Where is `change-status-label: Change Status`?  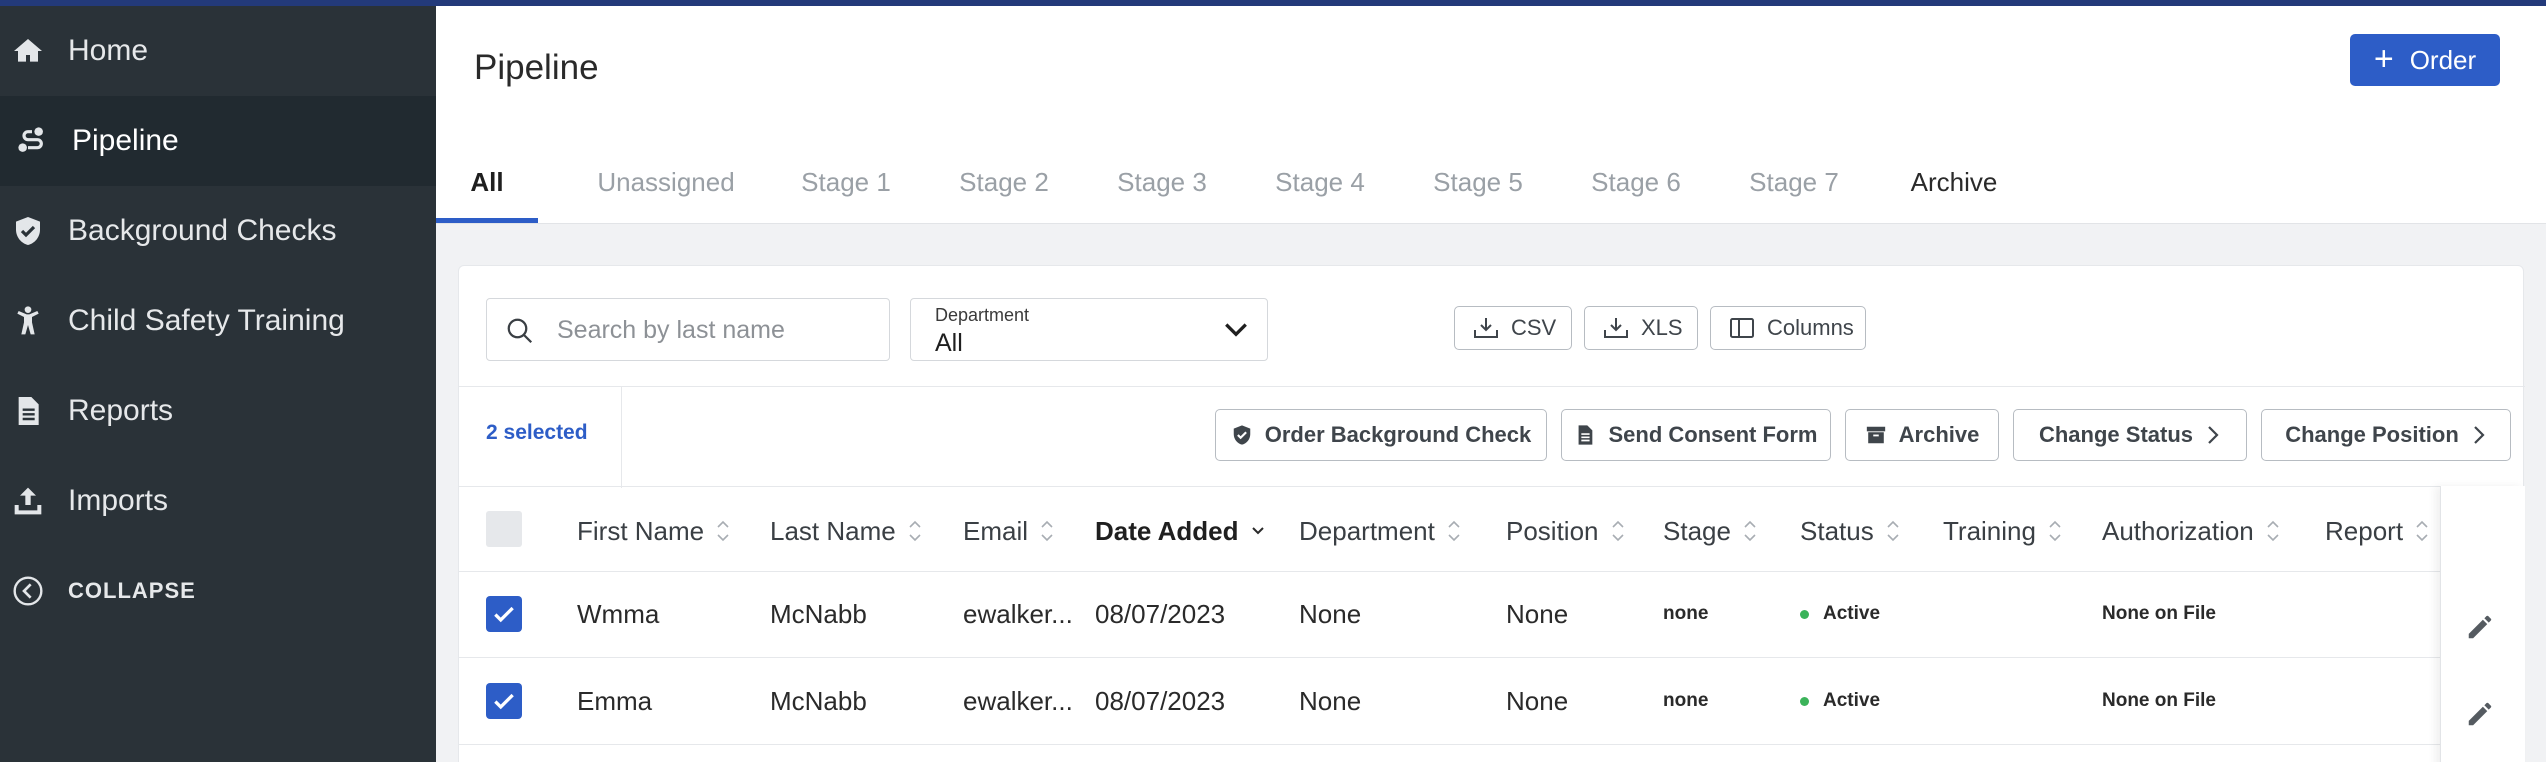 change-status-label: Change Status is located at coordinates (2116, 434).